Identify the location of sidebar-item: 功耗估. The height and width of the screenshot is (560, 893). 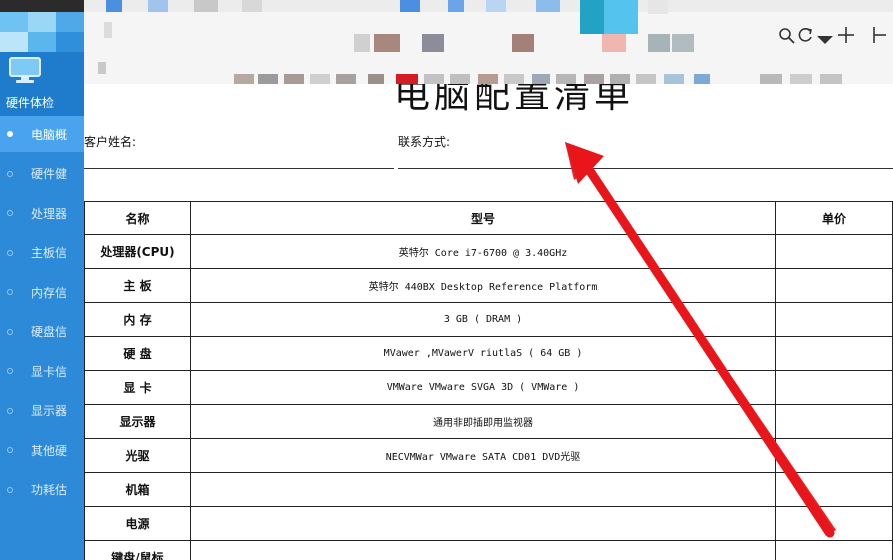
(42, 490).